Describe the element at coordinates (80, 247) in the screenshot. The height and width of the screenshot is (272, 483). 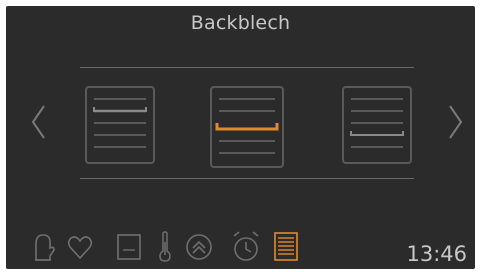
I see `heart-icon` at that location.